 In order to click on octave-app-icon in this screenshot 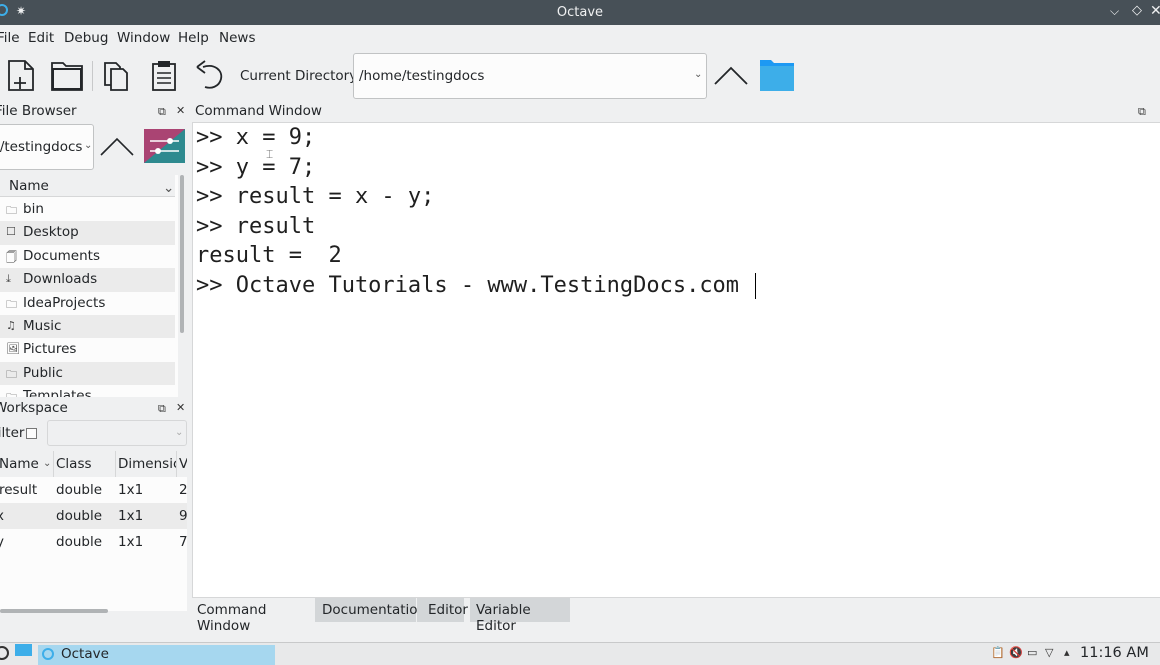, I will do `click(48, 654)`.